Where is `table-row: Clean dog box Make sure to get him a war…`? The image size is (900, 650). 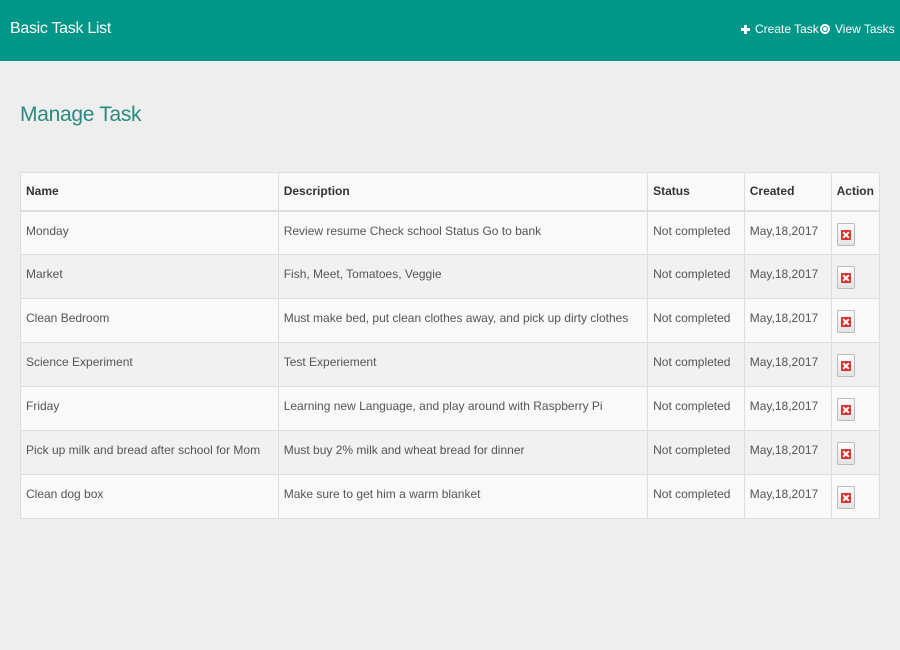
table-row: Clean dog box Make sure to get him a war… is located at coordinates (450, 496).